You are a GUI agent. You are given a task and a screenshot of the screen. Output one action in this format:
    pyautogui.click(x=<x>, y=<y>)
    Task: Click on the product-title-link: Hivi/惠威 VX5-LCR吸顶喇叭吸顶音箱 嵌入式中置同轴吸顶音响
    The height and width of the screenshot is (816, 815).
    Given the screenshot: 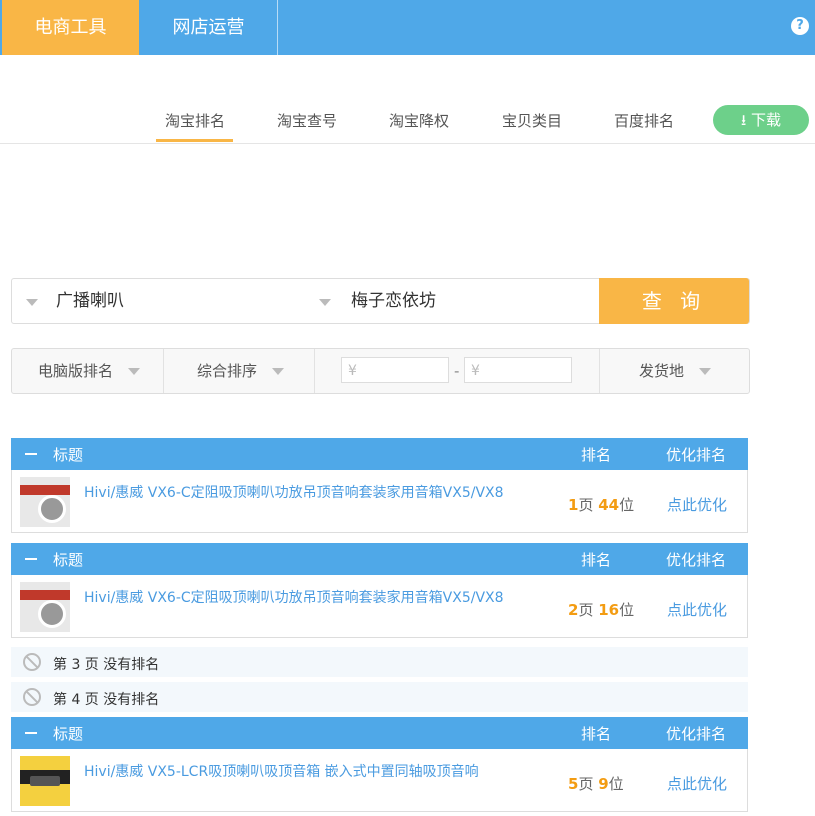 What is the action you would take?
    pyautogui.click(x=281, y=771)
    